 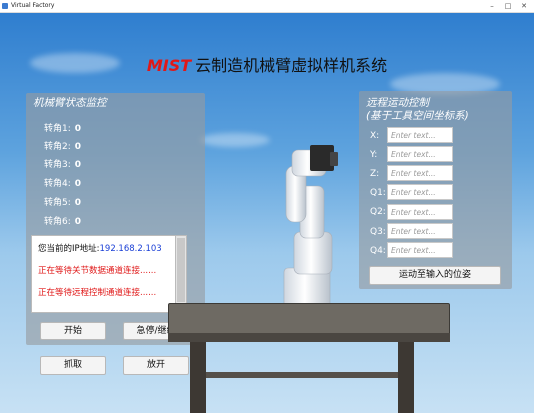 What do you see at coordinates (309, 220) in the screenshot?
I see `robot-lower-arm` at bounding box center [309, 220].